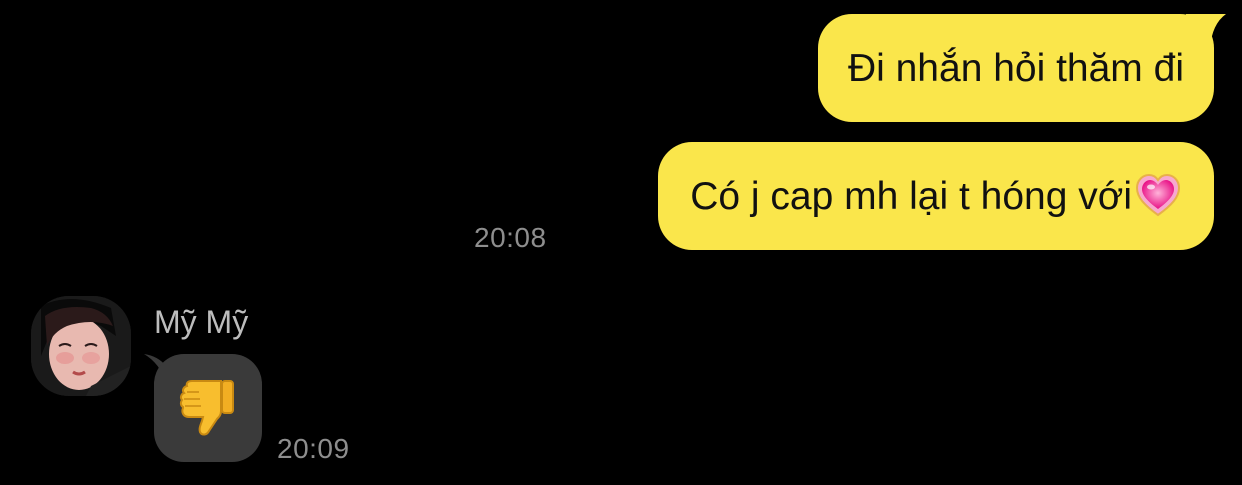 Image resolution: width=1242 pixels, height=485 pixels. I want to click on avatar, so click(81, 346).